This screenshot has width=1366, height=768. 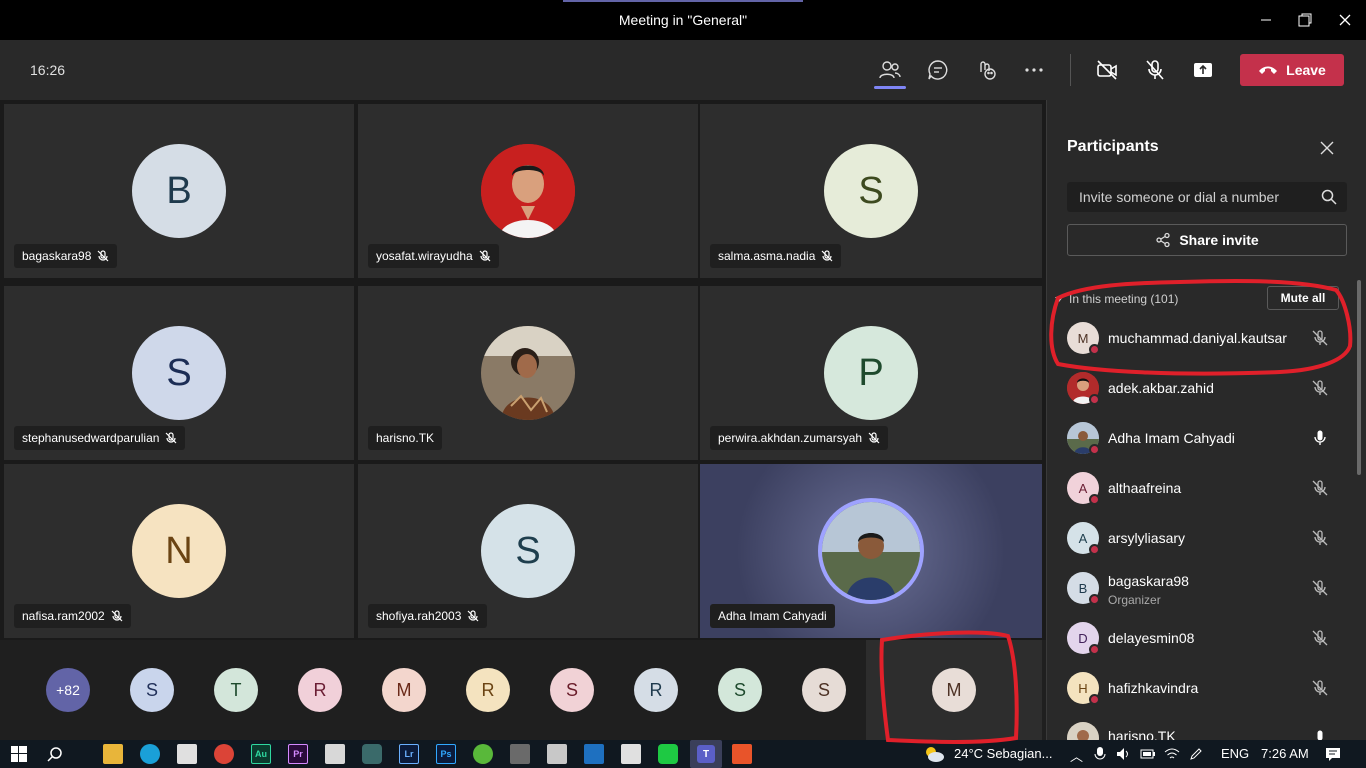 I want to click on participant-row: adek.akbar.zahid, so click(x=1209, y=389).